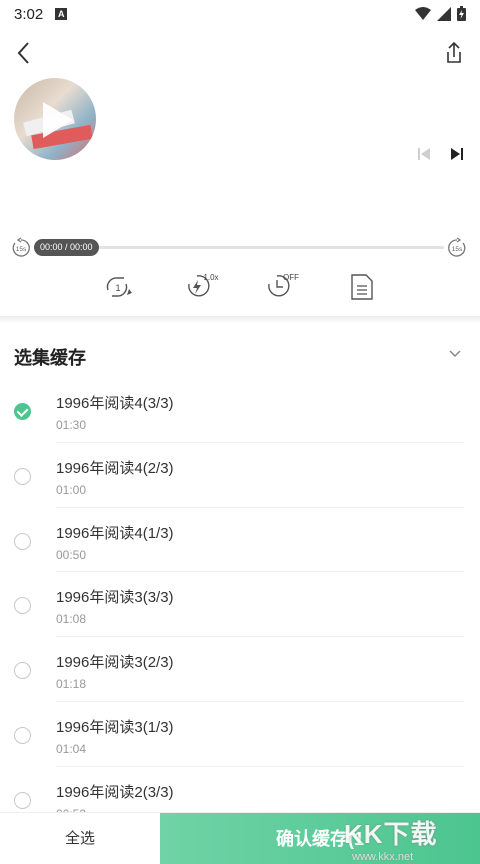  What do you see at coordinates (239, 734) in the screenshot?
I see `episode-item: 1996年阅读3(1/3) 01:04` at bounding box center [239, 734].